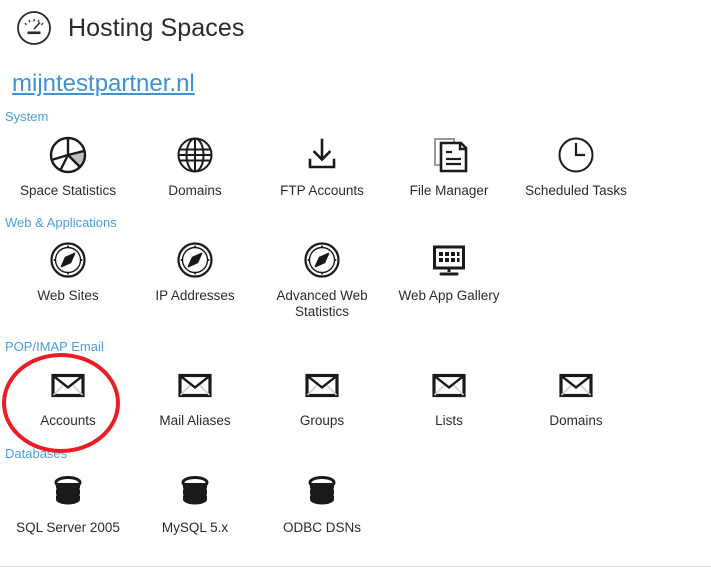 The height and width of the screenshot is (572, 711). Describe the element at coordinates (36, 453) in the screenshot. I see `section-title-databases: Databases` at that location.